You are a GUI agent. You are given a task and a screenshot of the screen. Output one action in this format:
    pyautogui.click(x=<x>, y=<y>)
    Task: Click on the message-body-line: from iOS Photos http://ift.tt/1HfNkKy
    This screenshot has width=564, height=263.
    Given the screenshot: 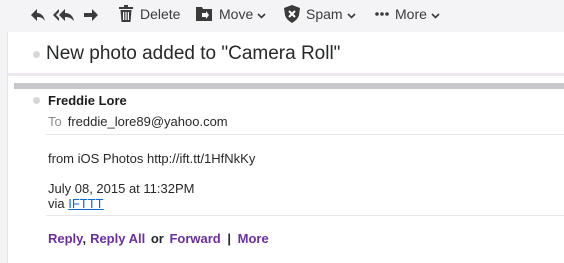 What is the action you would take?
    pyautogui.click(x=152, y=158)
    